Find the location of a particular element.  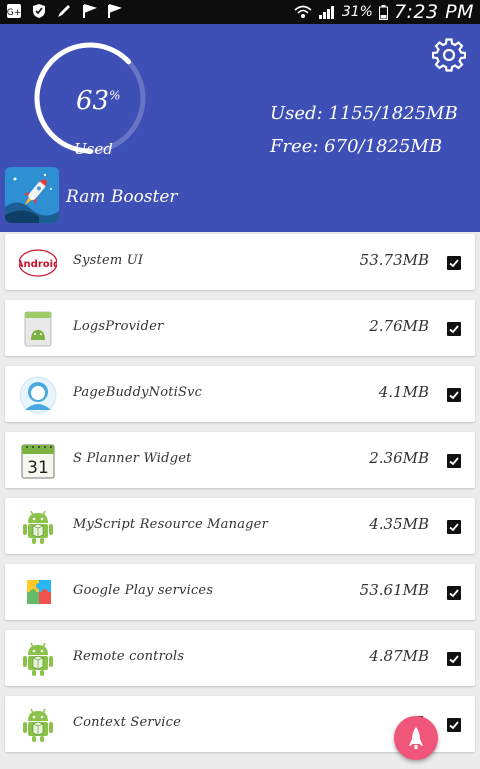

process-row: PageBuddyNotiSvc 4.1MB is located at coordinates (240, 394).